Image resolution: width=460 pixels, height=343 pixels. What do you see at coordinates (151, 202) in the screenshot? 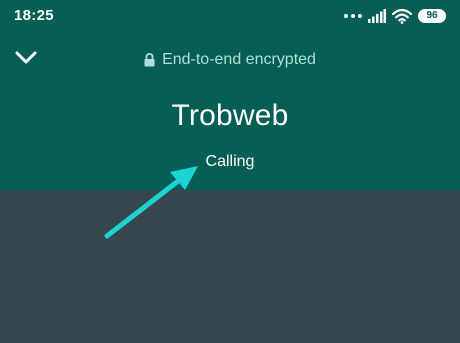
I see `arrow-icon` at bounding box center [151, 202].